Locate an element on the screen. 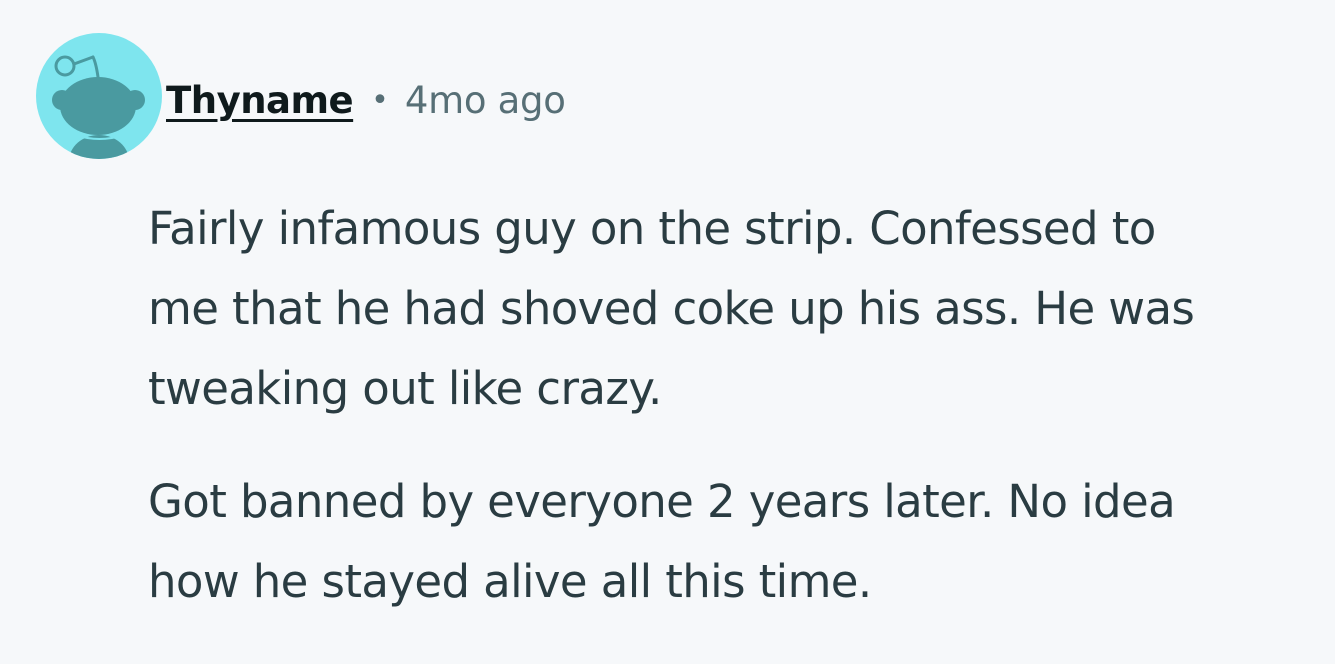 The height and width of the screenshot is (664, 1335). comment-meta: Thyname • 4mo ago is located at coordinates (366, 100).